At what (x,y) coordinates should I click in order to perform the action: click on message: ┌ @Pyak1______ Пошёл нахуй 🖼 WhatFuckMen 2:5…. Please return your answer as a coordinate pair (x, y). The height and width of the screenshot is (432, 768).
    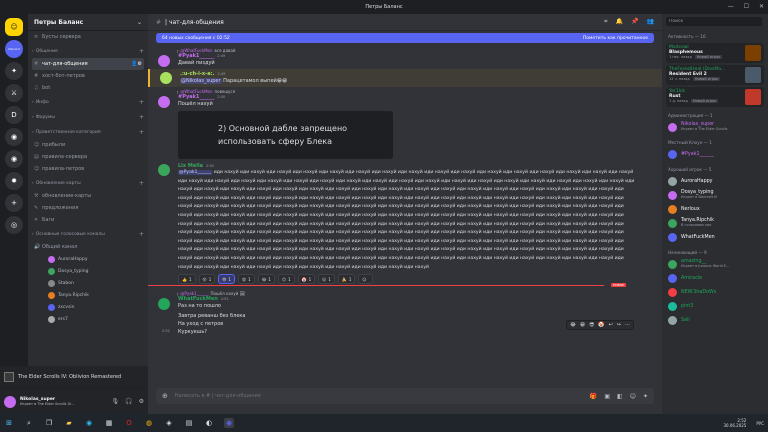
    Looking at the image, I should click on (405, 300).